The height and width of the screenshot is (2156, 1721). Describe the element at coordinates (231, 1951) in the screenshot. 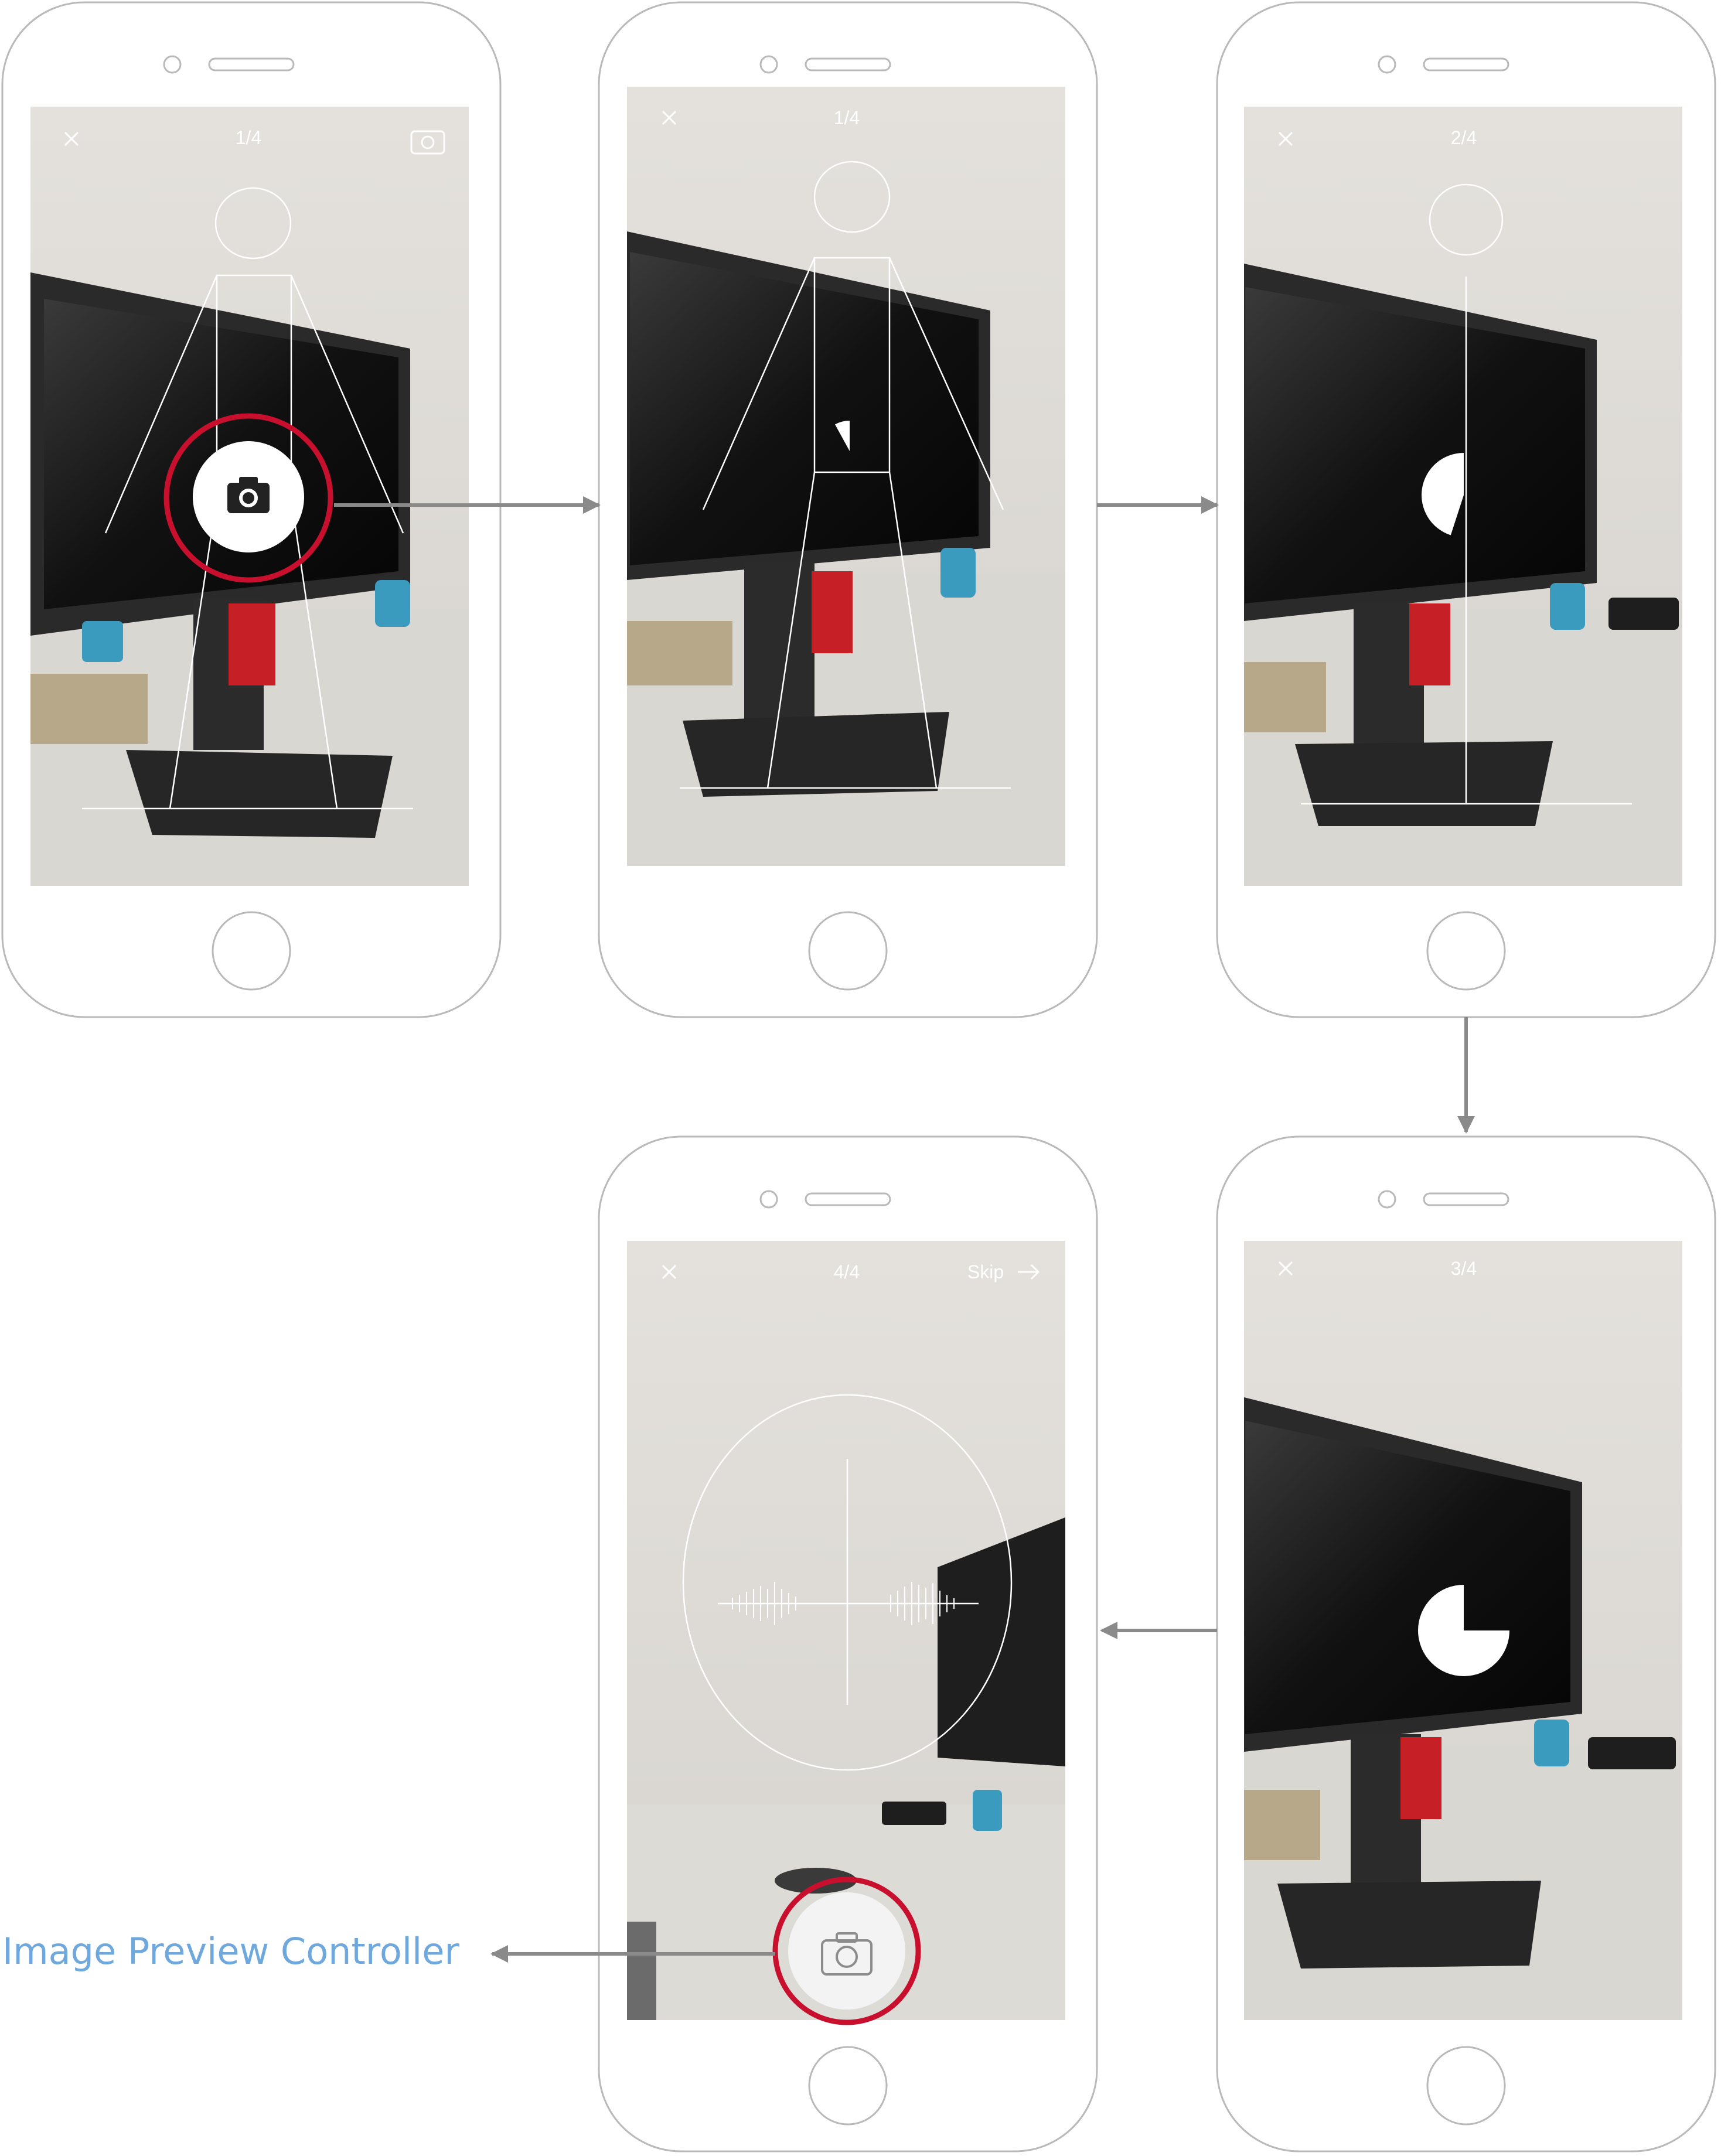

I see `annotation-label: Image Preview Controller` at that location.